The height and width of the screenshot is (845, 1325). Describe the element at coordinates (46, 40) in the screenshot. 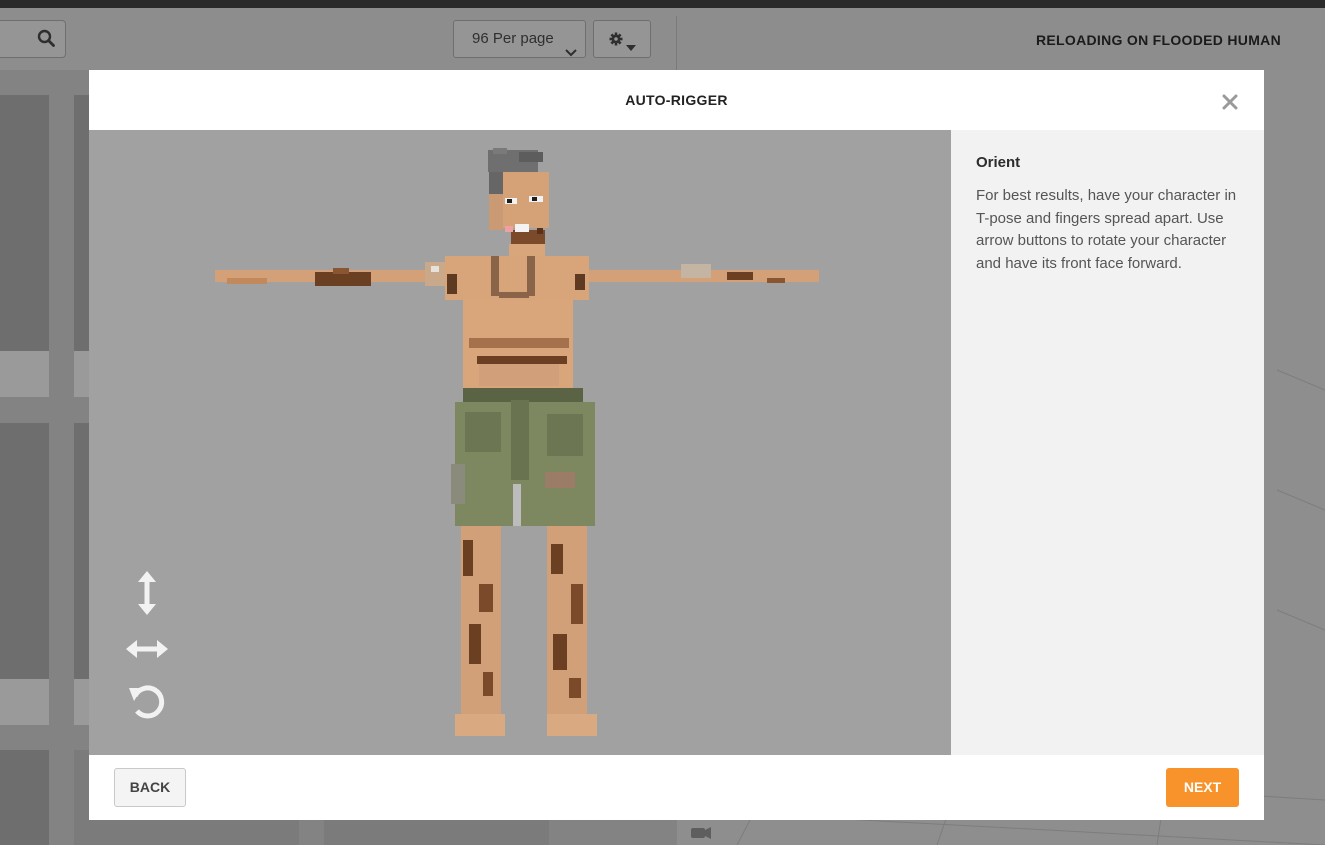

I see `search-icon` at that location.